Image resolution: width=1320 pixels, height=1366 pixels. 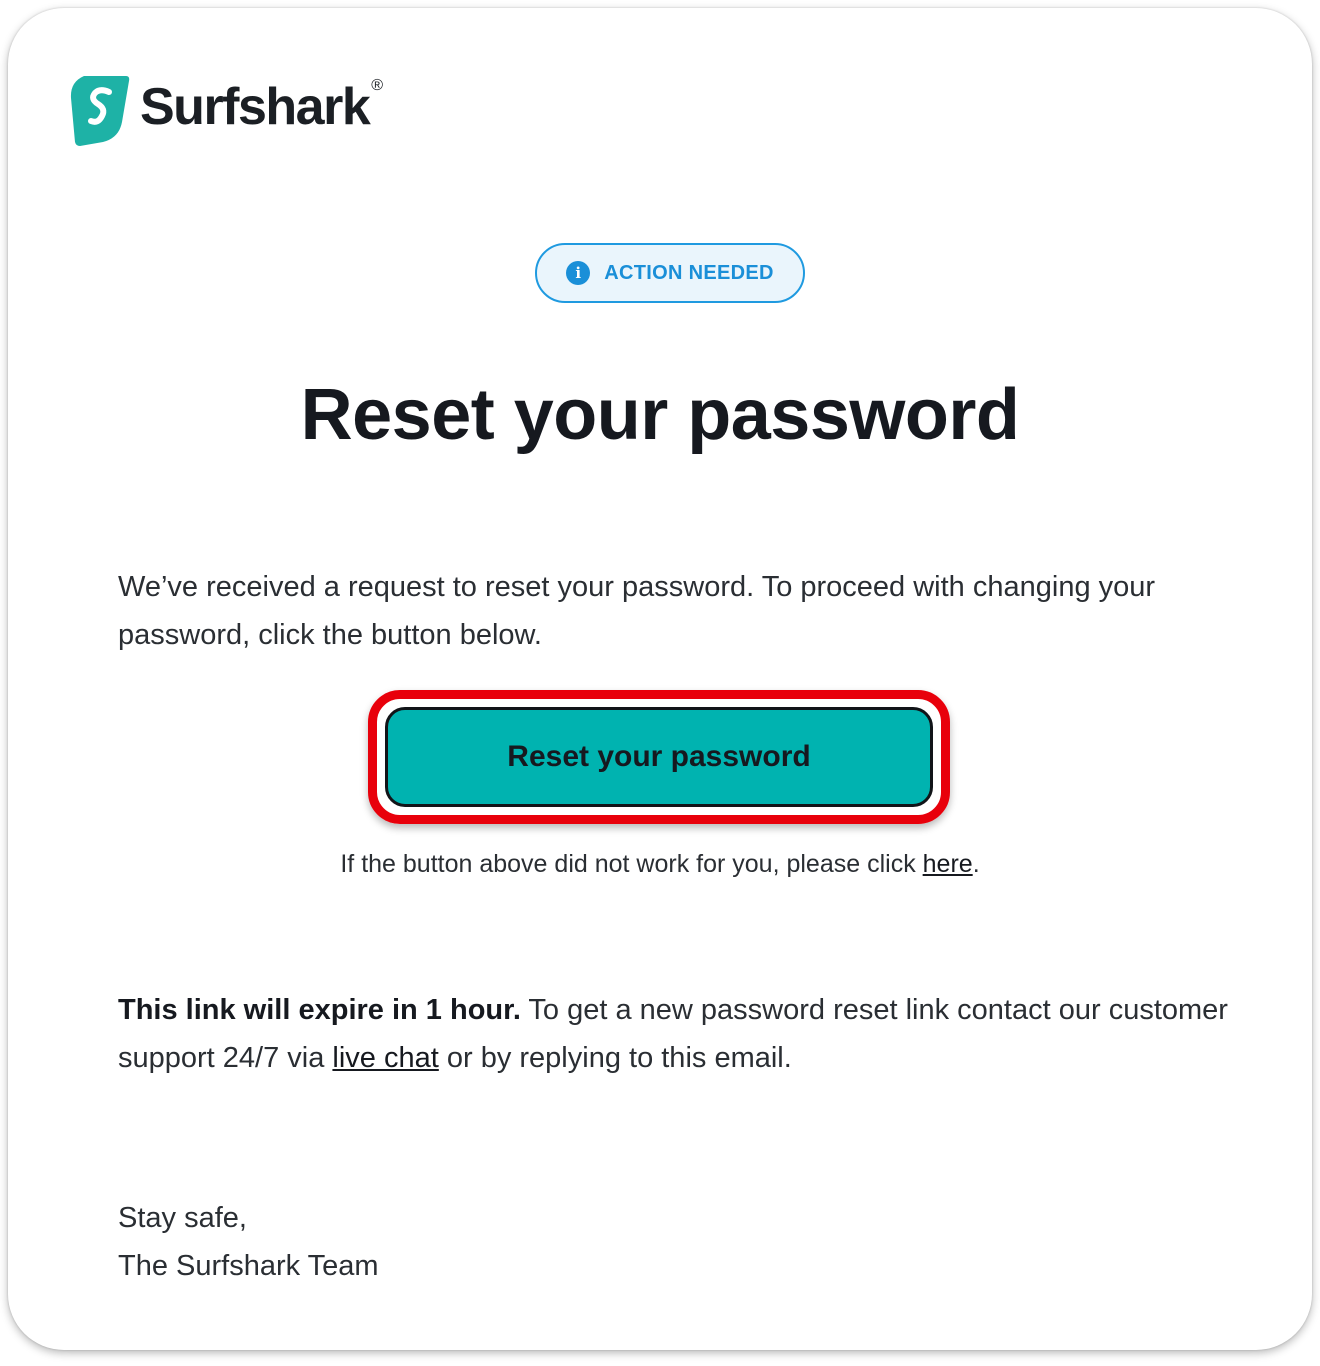 I want to click on brand-name: Surfshark, so click(x=255, y=107).